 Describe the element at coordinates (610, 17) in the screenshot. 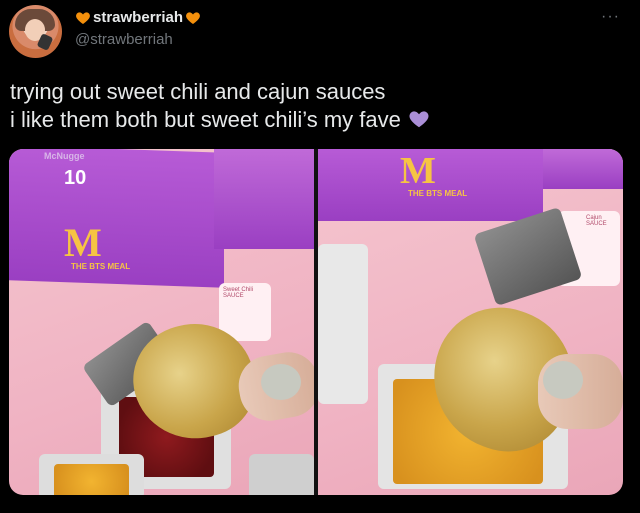

I see `more-options-icon: ···` at that location.